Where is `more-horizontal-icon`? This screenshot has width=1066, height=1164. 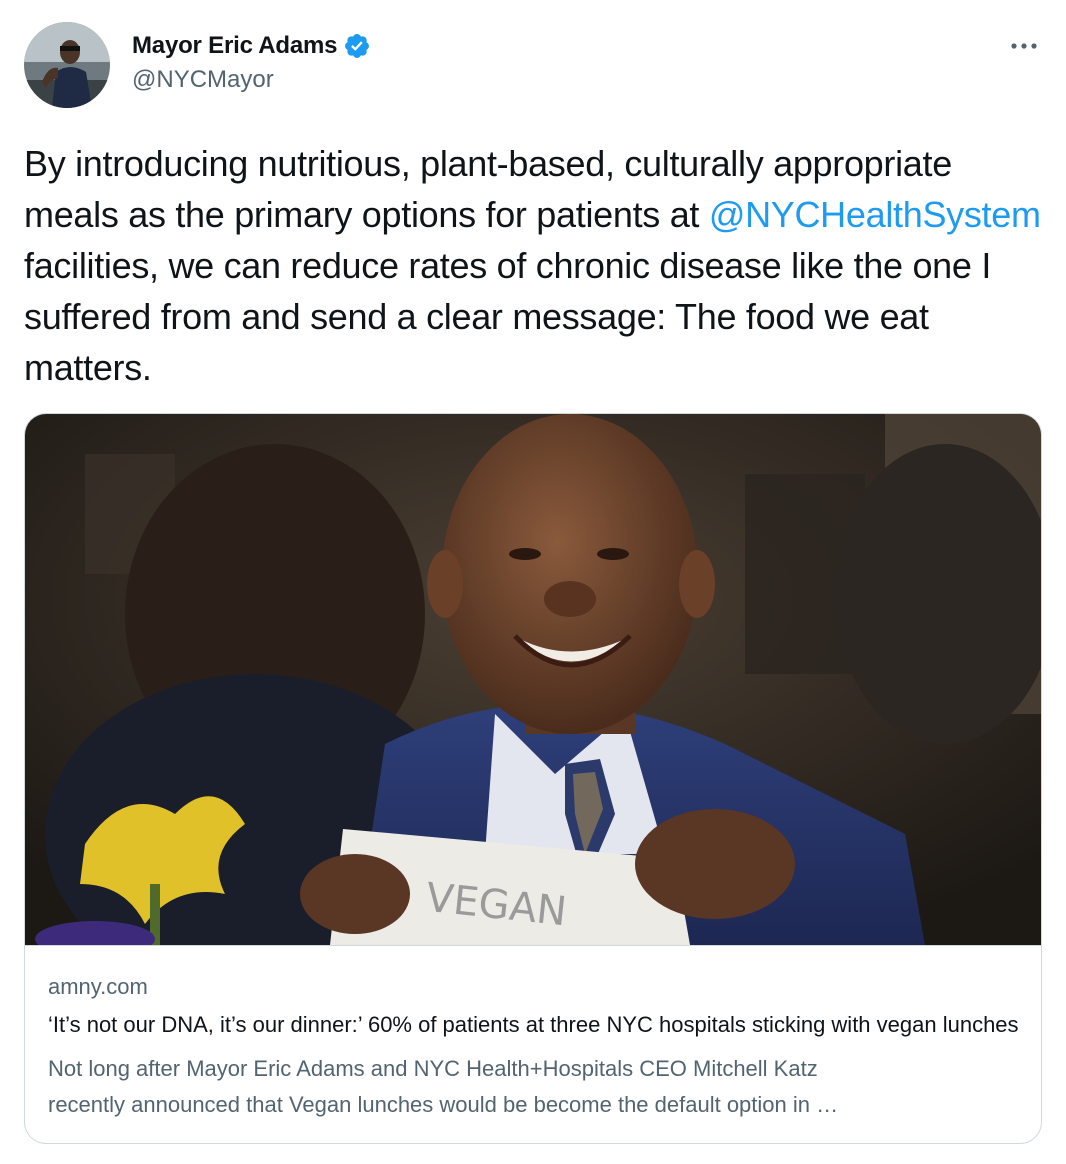
more-horizontal-icon is located at coordinates (1024, 46).